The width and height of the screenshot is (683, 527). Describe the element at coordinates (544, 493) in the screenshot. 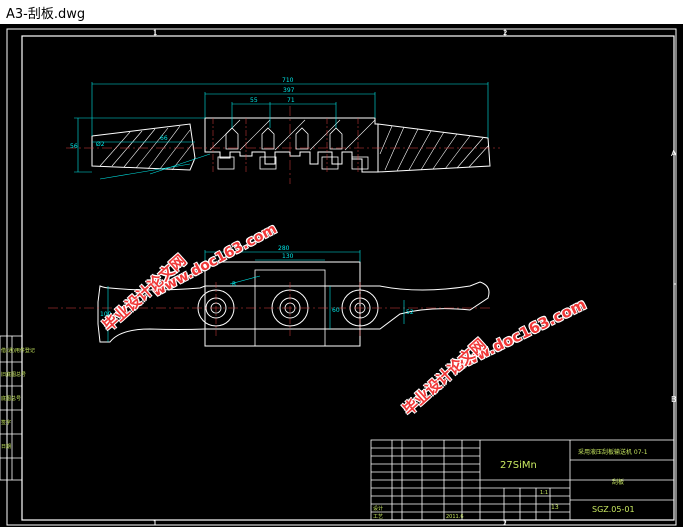

I see `title-scale: 1:1` at that location.